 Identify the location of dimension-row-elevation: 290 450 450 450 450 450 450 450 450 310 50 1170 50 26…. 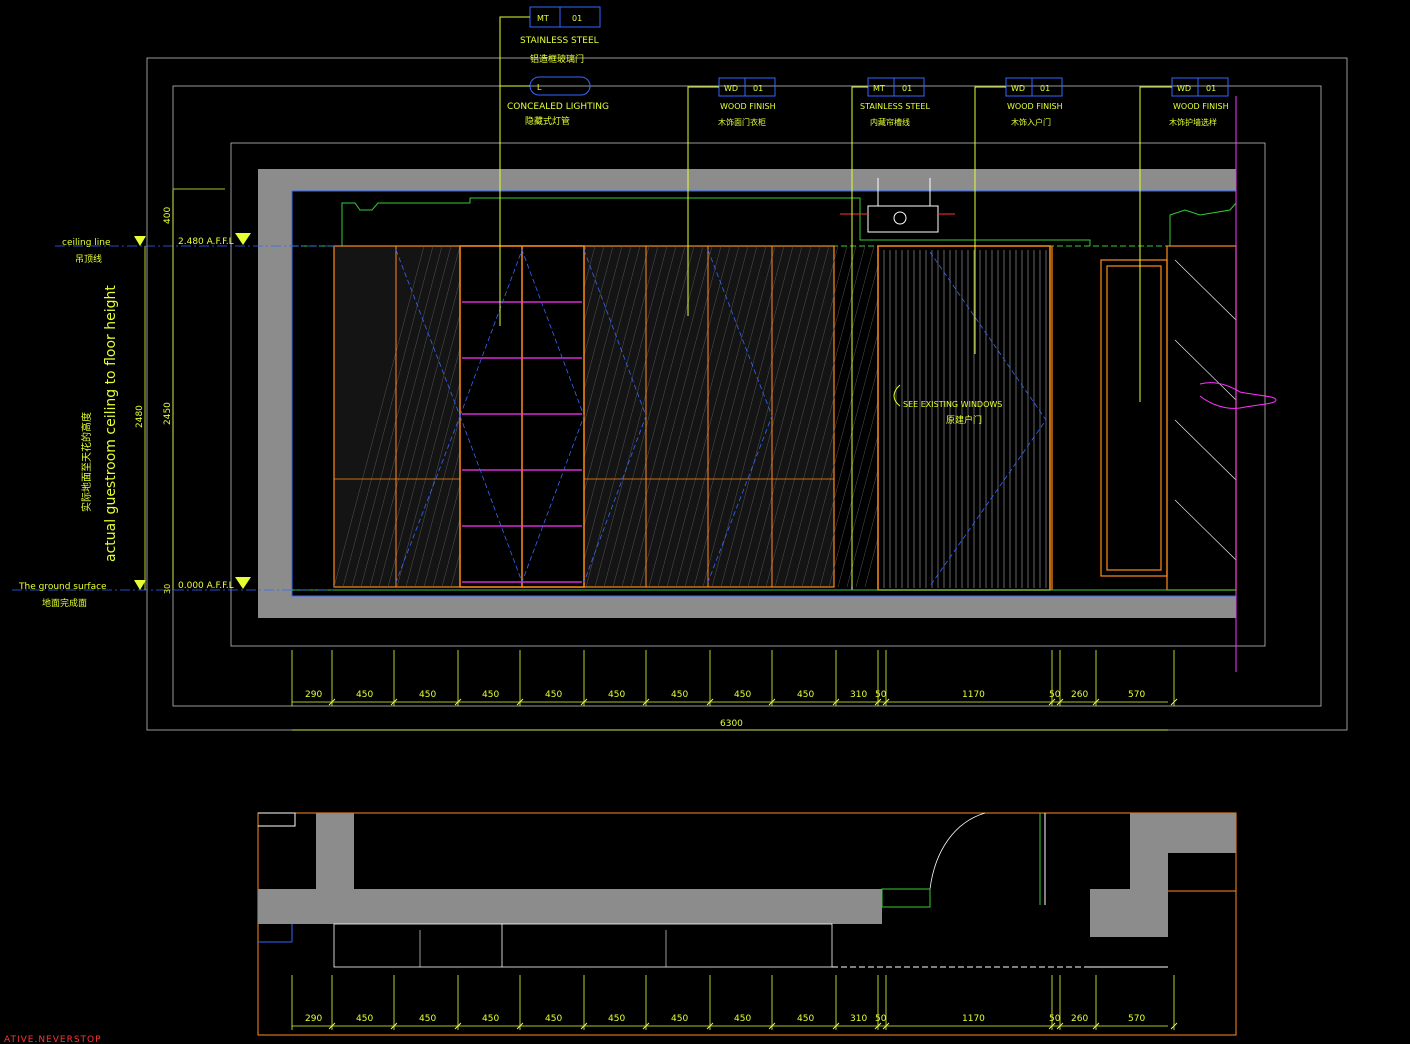
(734, 678).